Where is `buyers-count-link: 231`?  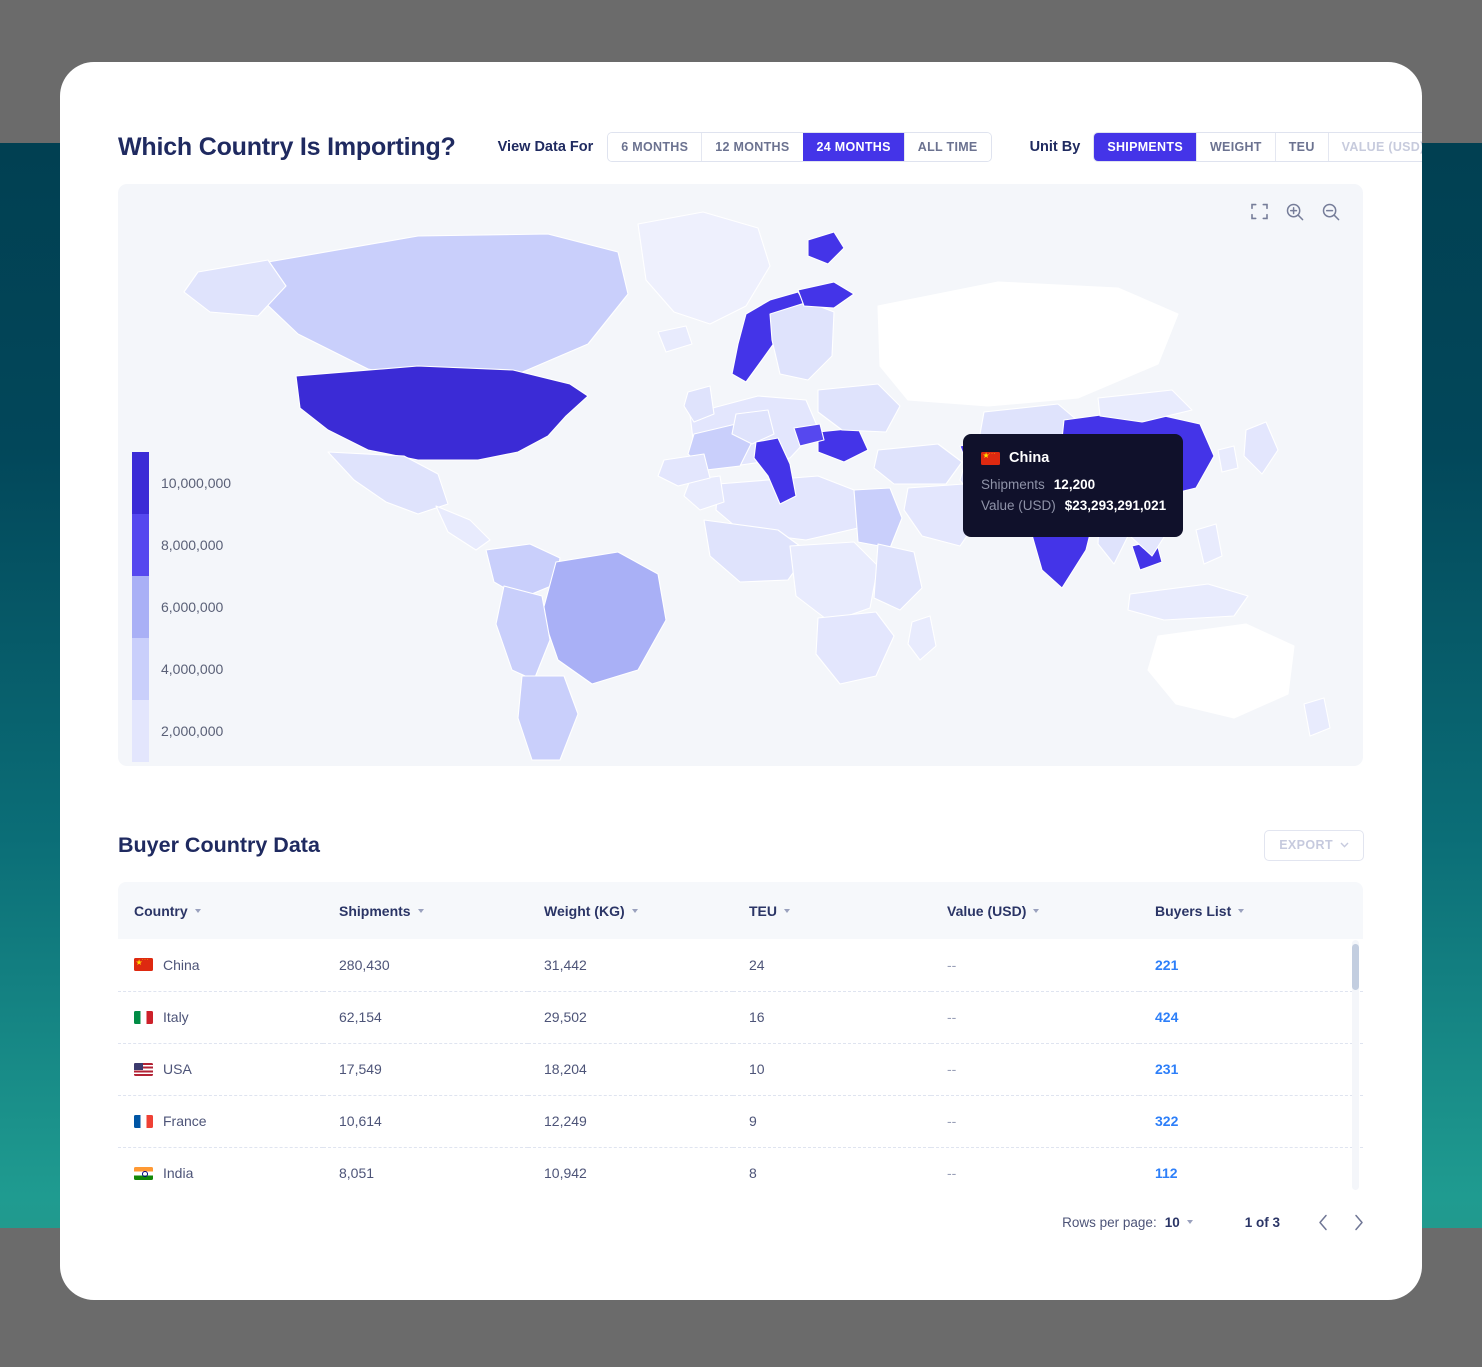
buyers-count-link: 231 is located at coordinates (1166, 1069).